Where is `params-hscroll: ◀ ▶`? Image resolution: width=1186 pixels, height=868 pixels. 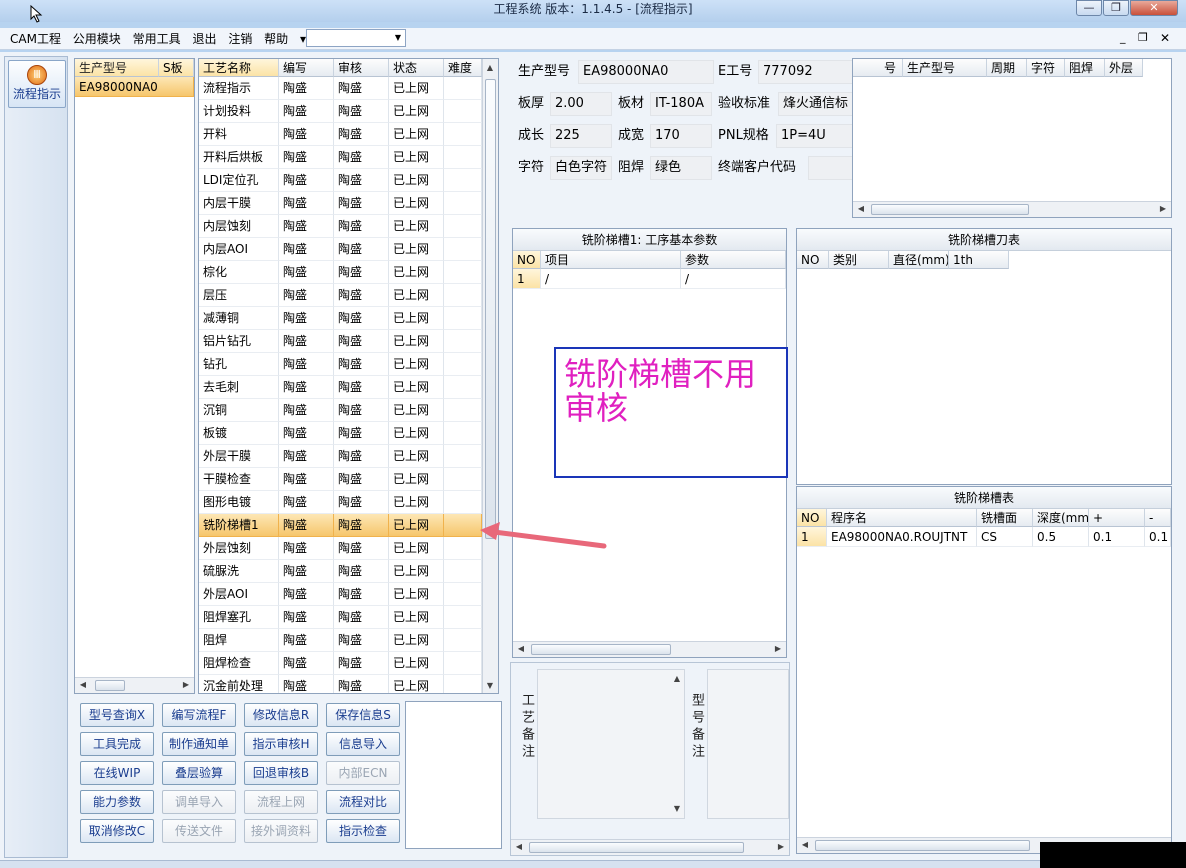 params-hscroll: ◀ ▶ is located at coordinates (649, 649).